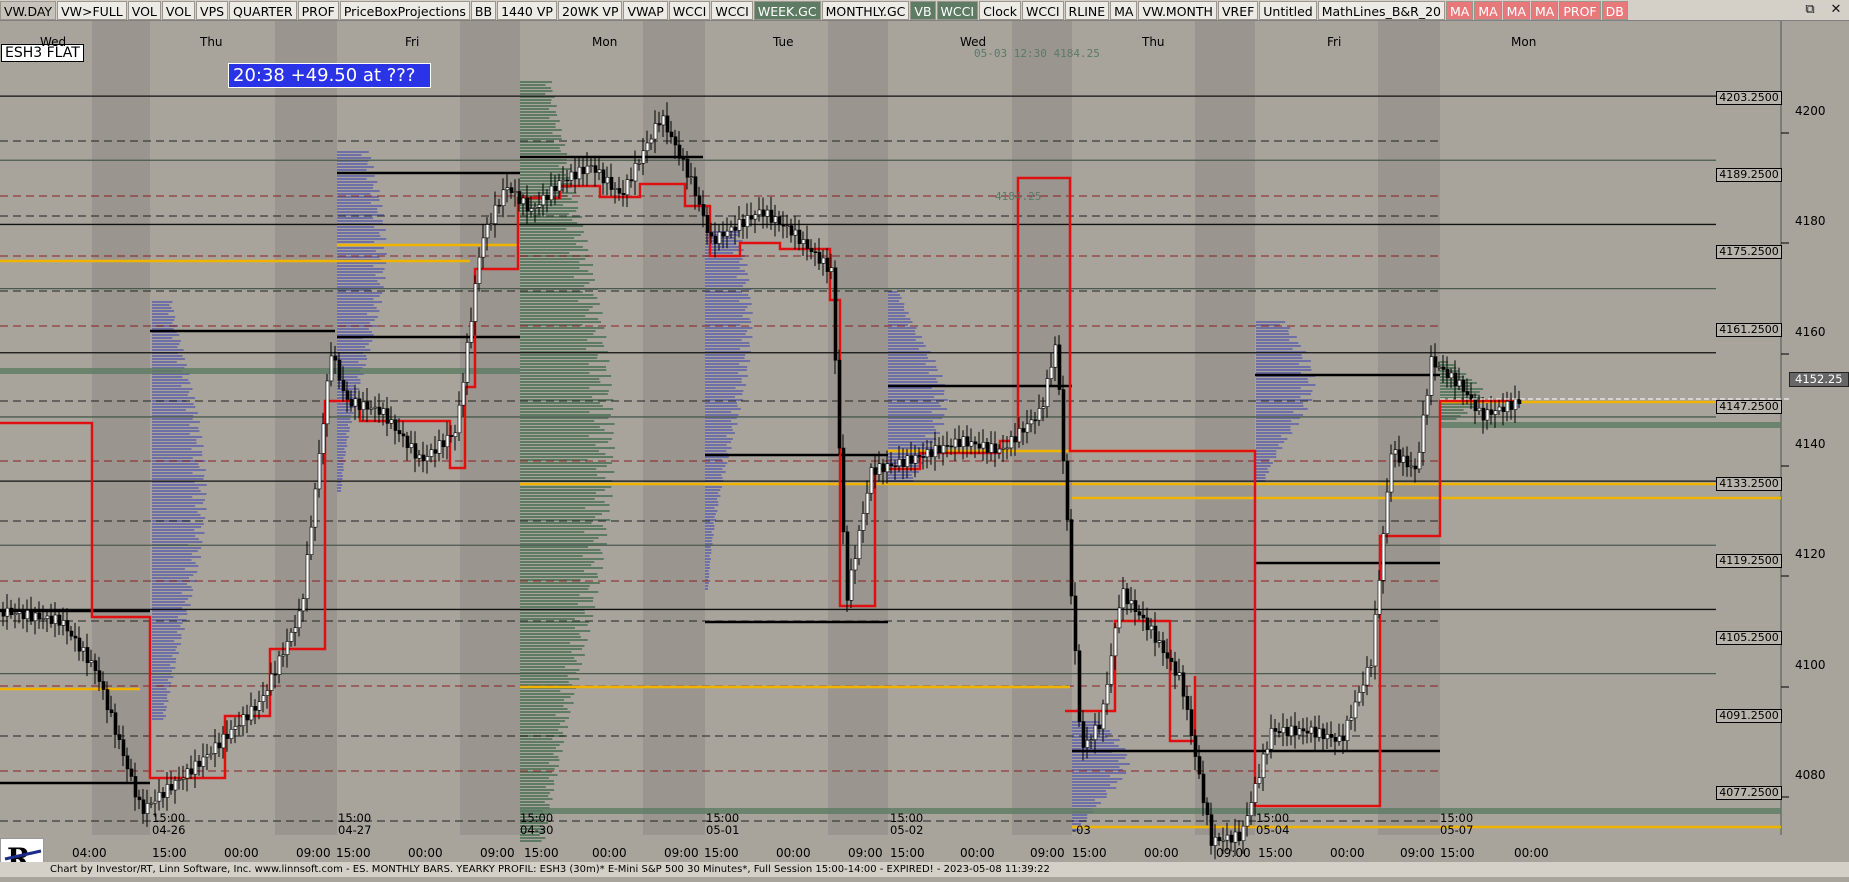 The image size is (1849, 882). I want to click on toolbar-button-vw-month: VW.MONTH, so click(1177, 10).